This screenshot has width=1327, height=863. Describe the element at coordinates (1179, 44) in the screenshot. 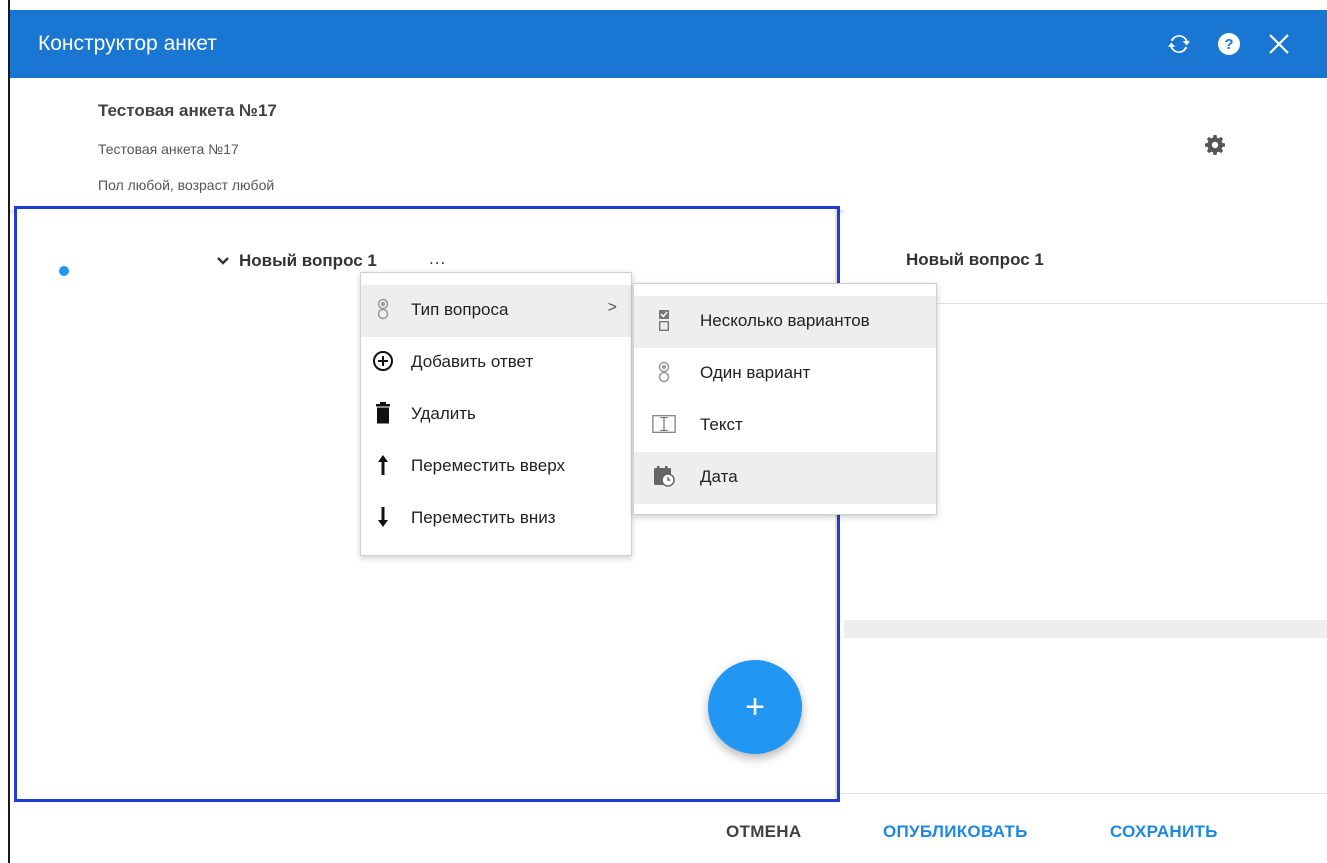

I see `refresh-icon` at that location.